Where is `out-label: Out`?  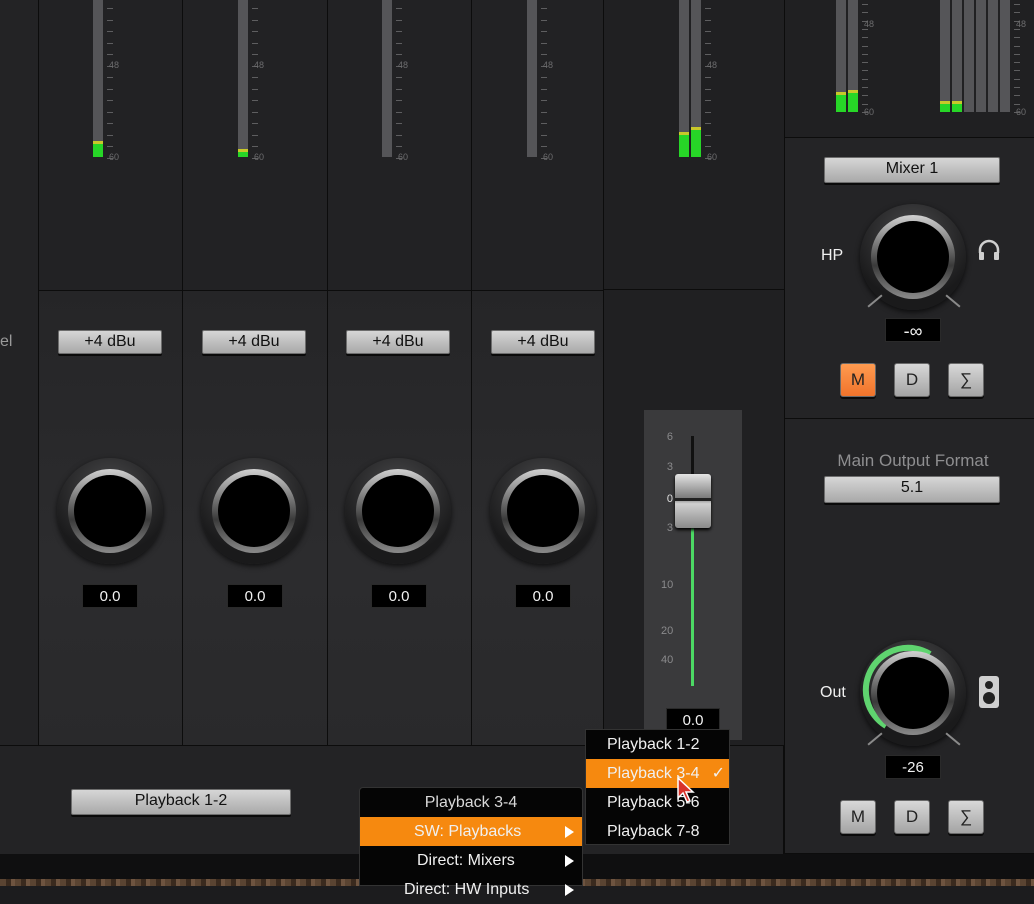 out-label: Out is located at coordinates (833, 692).